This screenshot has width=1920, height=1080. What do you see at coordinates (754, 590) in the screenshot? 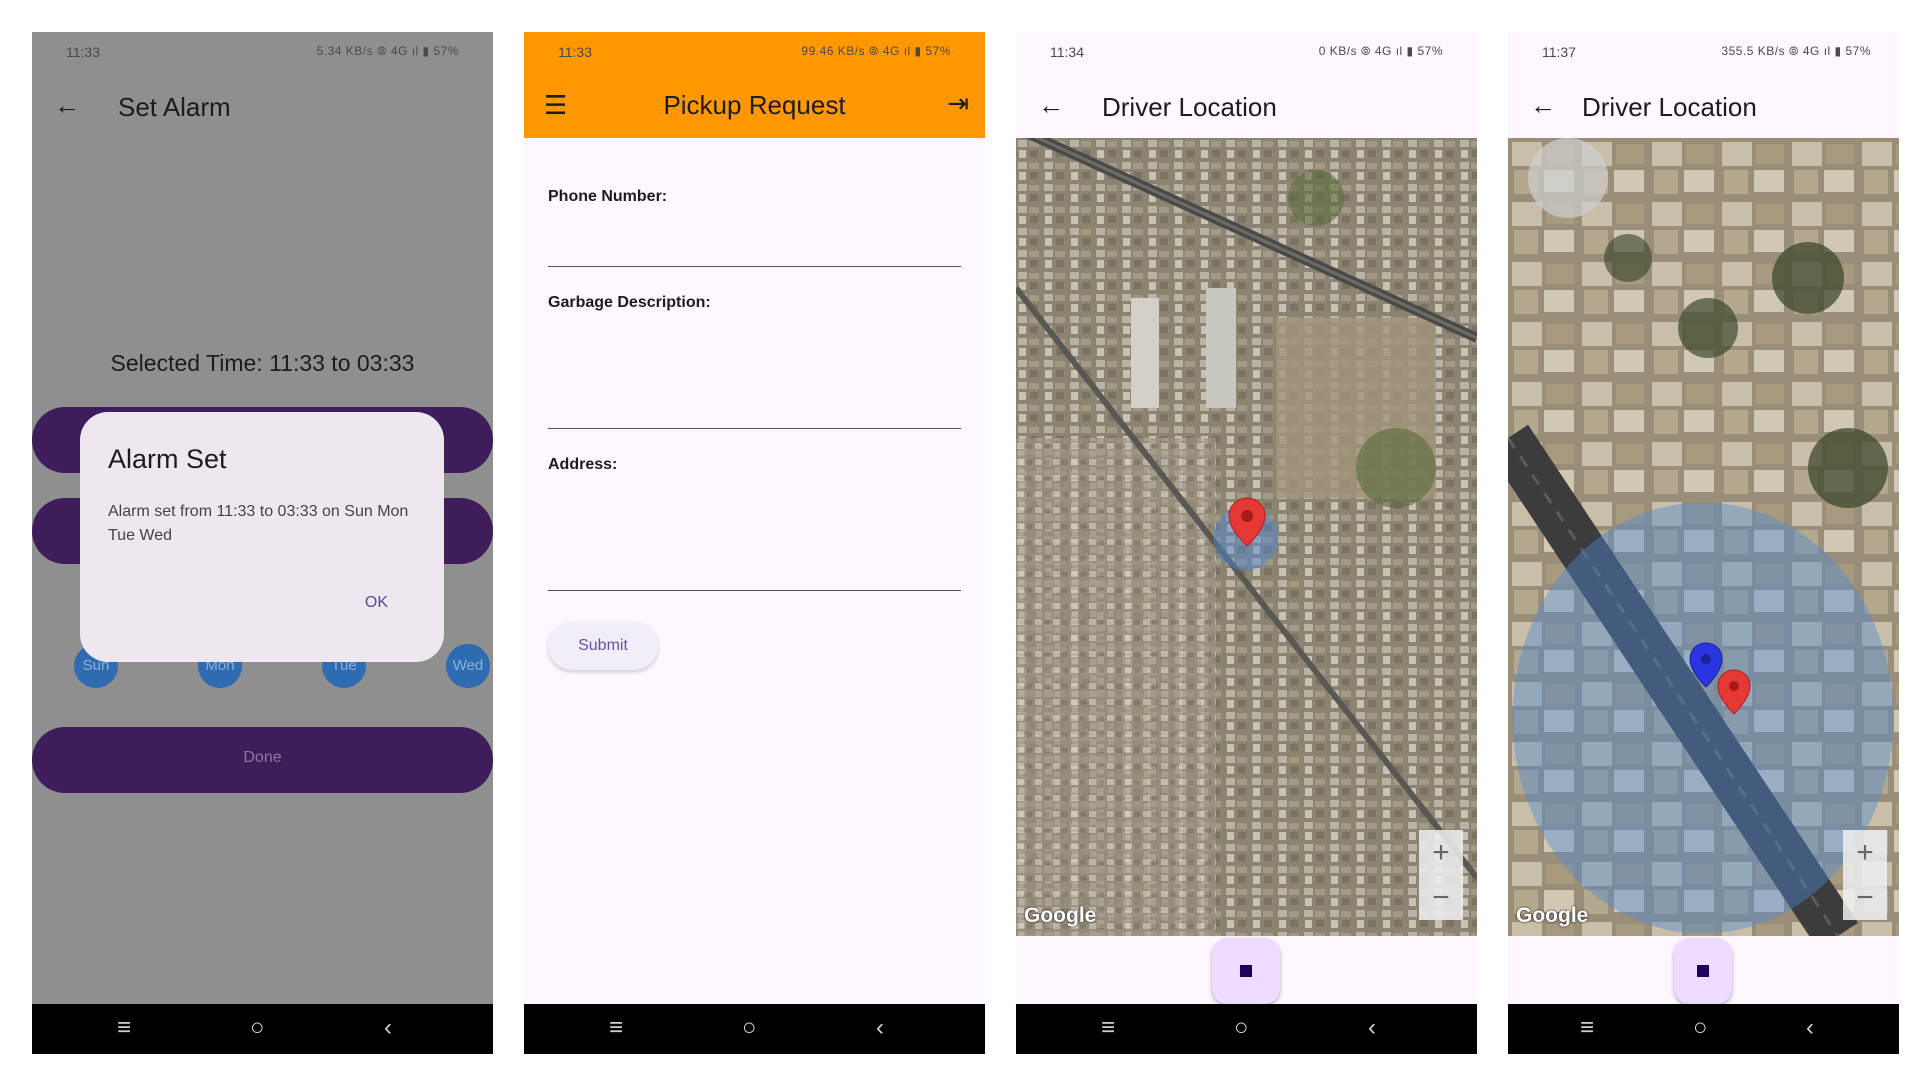
I see `address-input` at bounding box center [754, 590].